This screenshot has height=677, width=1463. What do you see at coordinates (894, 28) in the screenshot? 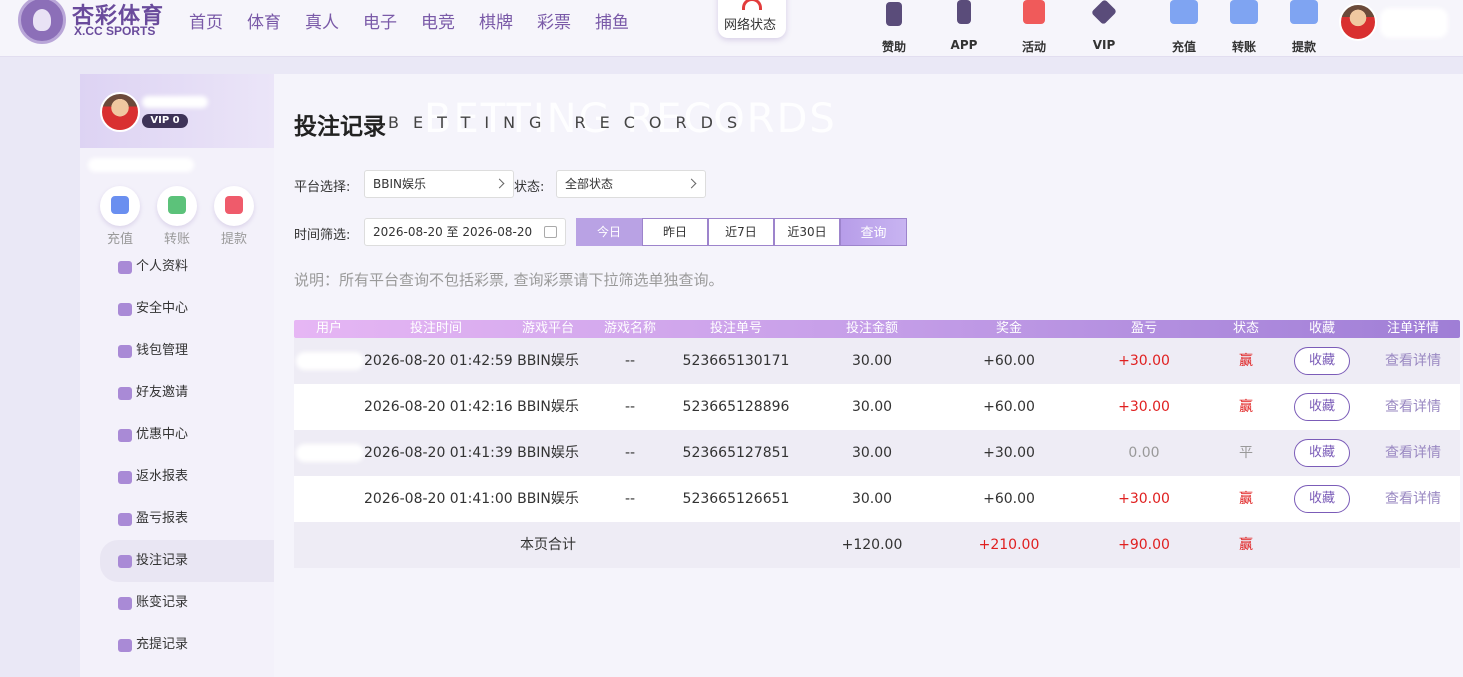
I see `tool-sponsor: 赞助` at bounding box center [894, 28].